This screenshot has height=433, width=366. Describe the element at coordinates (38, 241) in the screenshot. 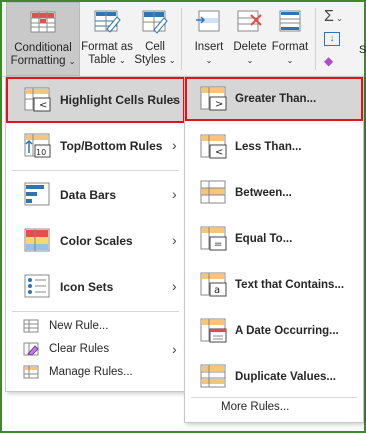

I see `color-scales-icon` at that location.